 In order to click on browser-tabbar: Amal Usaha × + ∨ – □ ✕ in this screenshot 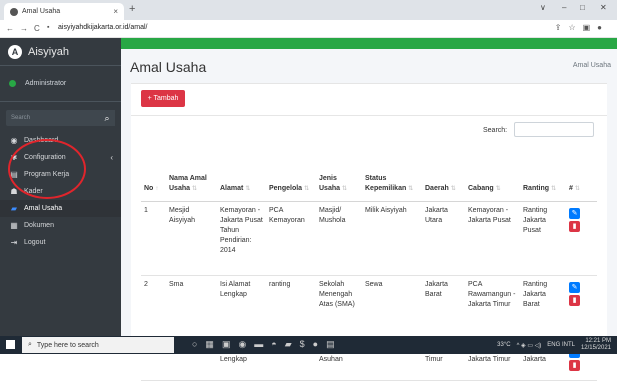, I will do `click(308, 10)`.